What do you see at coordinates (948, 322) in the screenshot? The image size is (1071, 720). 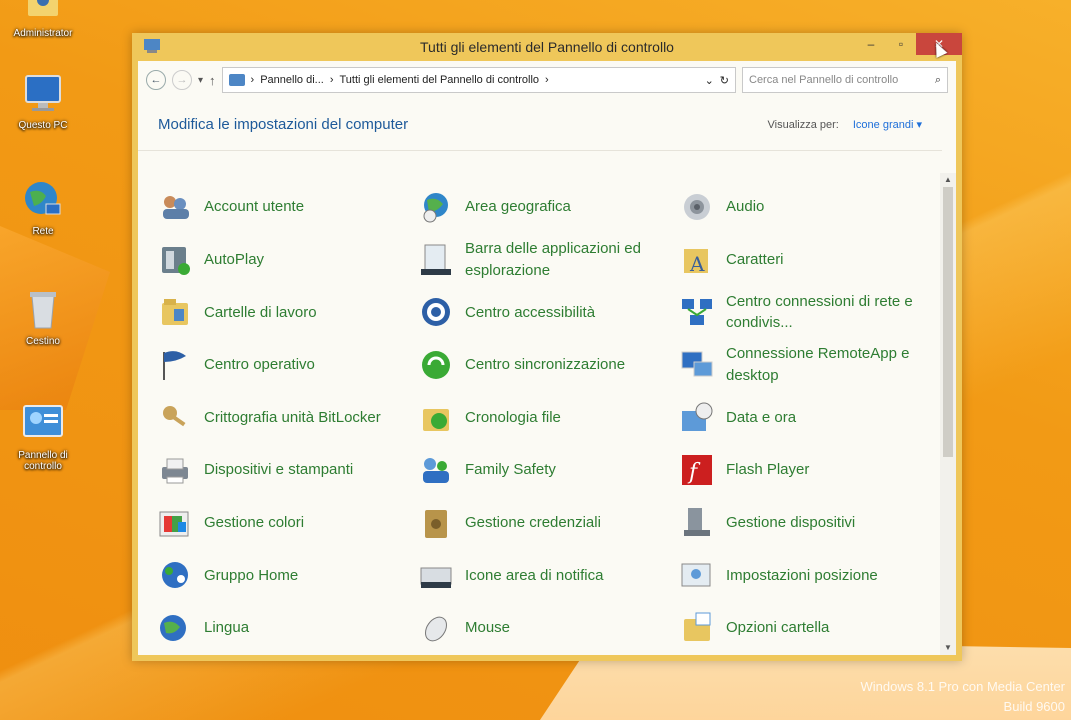 I see `scroll-thumb` at bounding box center [948, 322].